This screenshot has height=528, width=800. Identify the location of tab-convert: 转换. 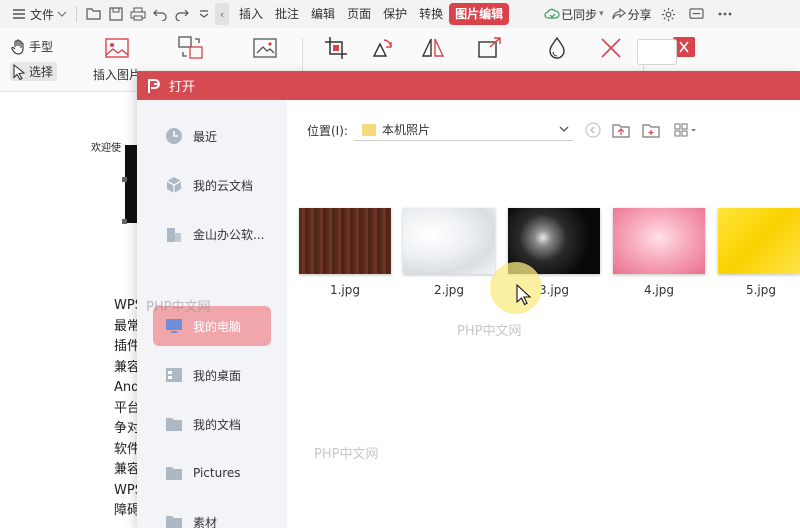
(431, 14).